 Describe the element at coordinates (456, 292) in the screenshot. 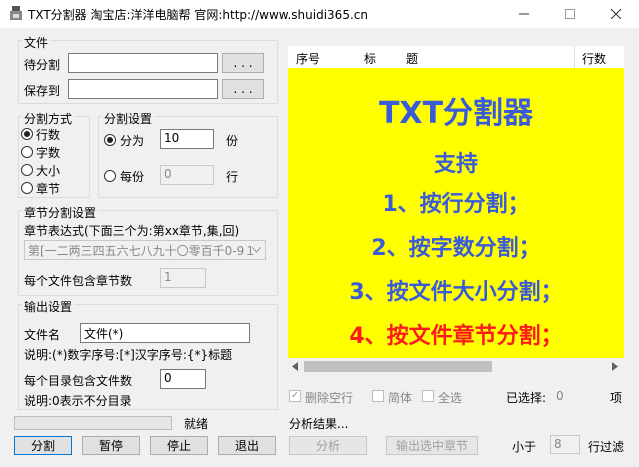

I see `promo-line-3: 3、按文件大小分割；` at that location.